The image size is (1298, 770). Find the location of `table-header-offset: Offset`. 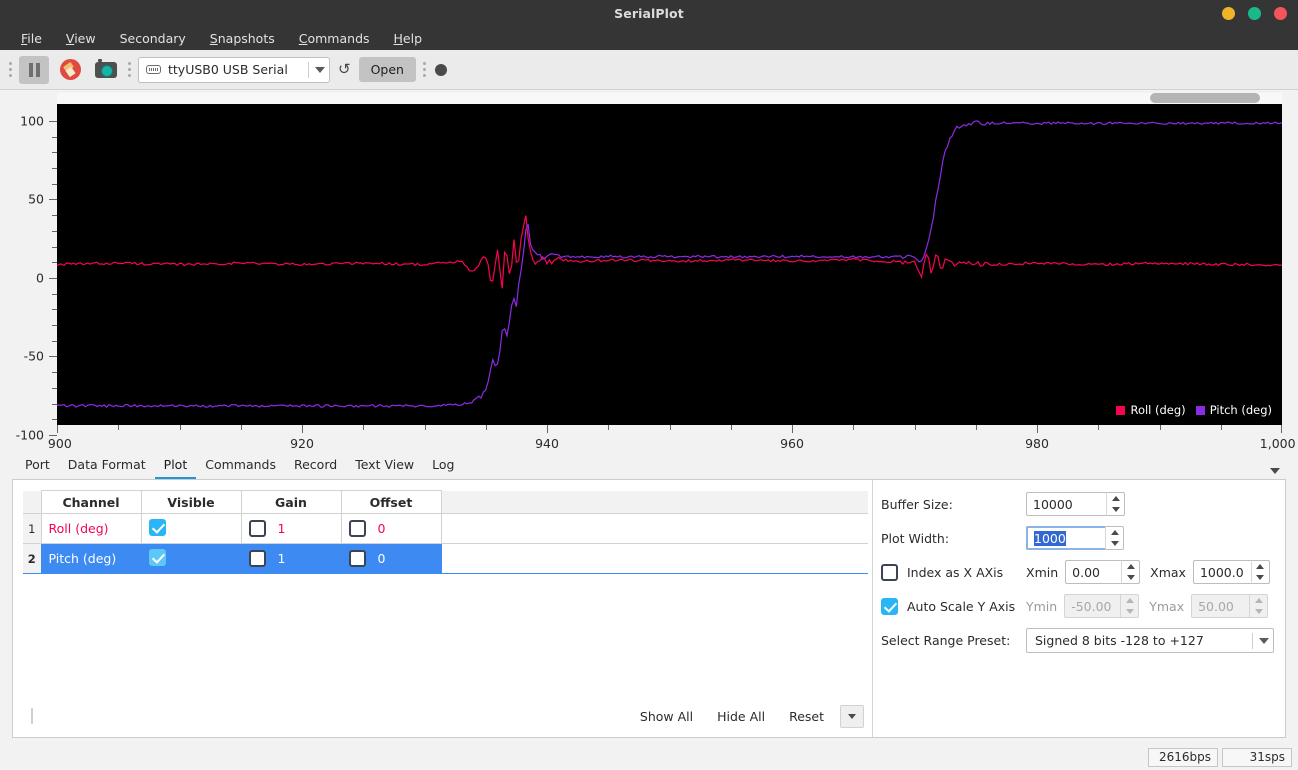

table-header-offset: Offset is located at coordinates (391, 502).